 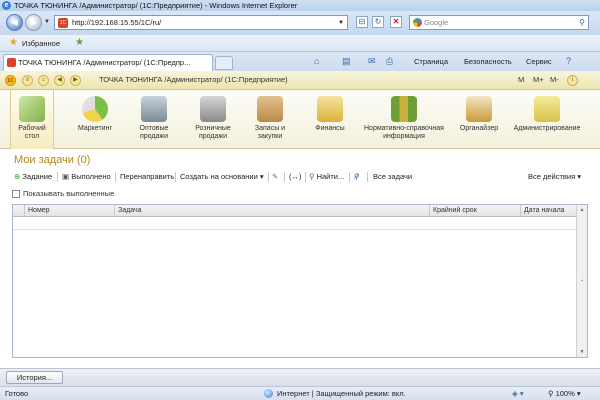 I want to click on home-icon: ⌂, so click(x=316, y=61).